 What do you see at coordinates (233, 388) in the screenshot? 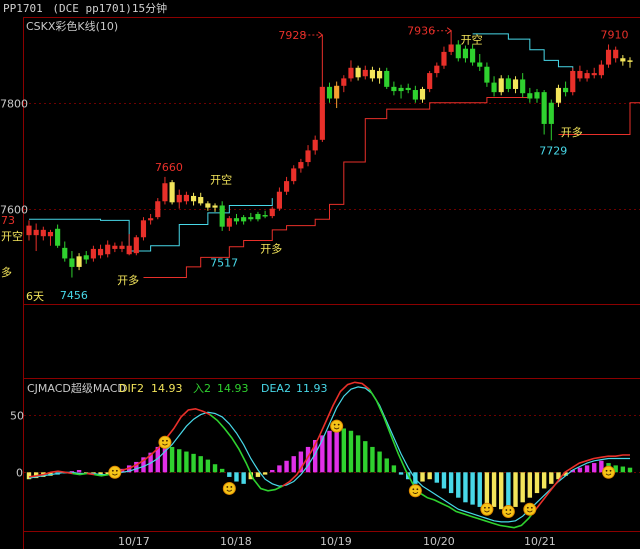
I see `in-value: 14.93` at bounding box center [233, 388].